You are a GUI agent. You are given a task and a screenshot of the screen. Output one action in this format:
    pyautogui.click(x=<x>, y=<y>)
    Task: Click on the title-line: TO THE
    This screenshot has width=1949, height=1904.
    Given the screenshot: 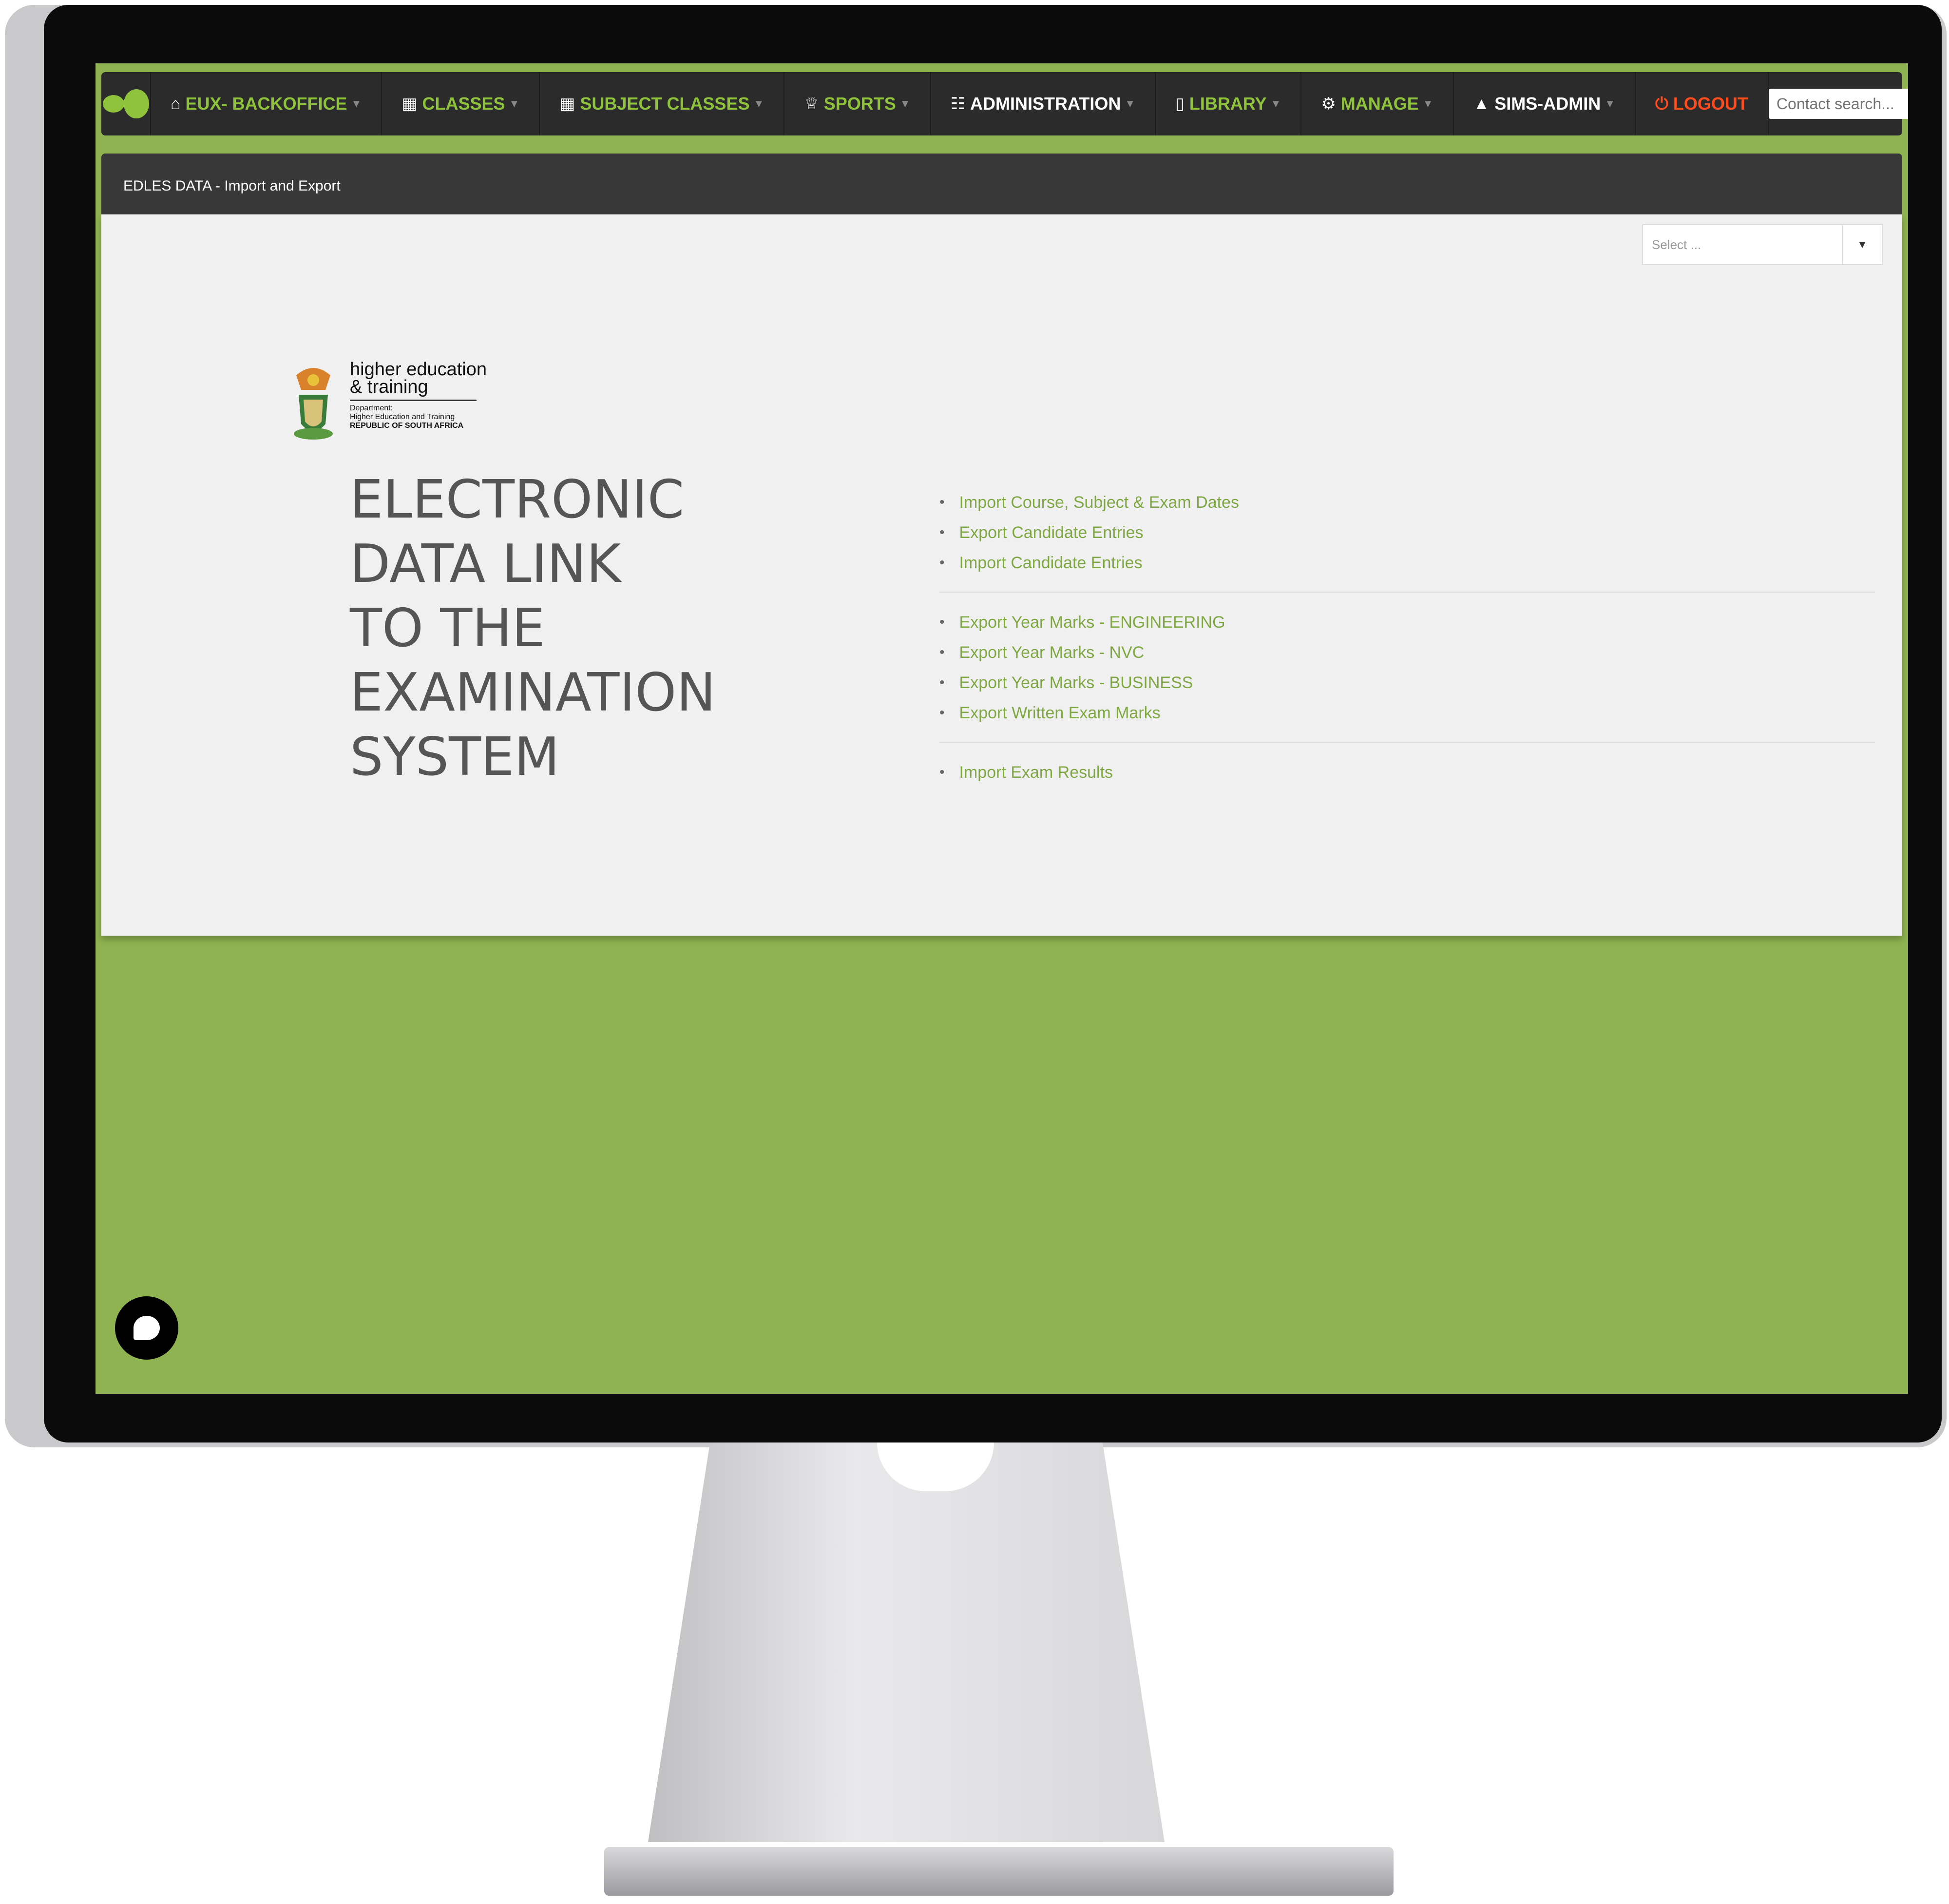 What is the action you would take?
    pyautogui.click(x=447, y=628)
    